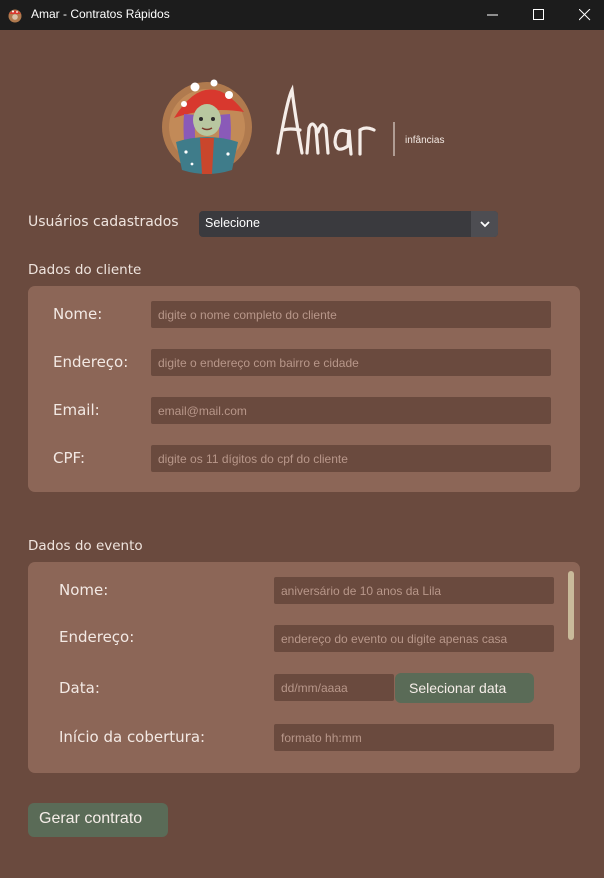  What do you see at coordinates (394, 639) in the screenshot?
I see `evento-endereco-placeholder: endereço do evento ou digite apenas casa` at bounding box center [394, 639].